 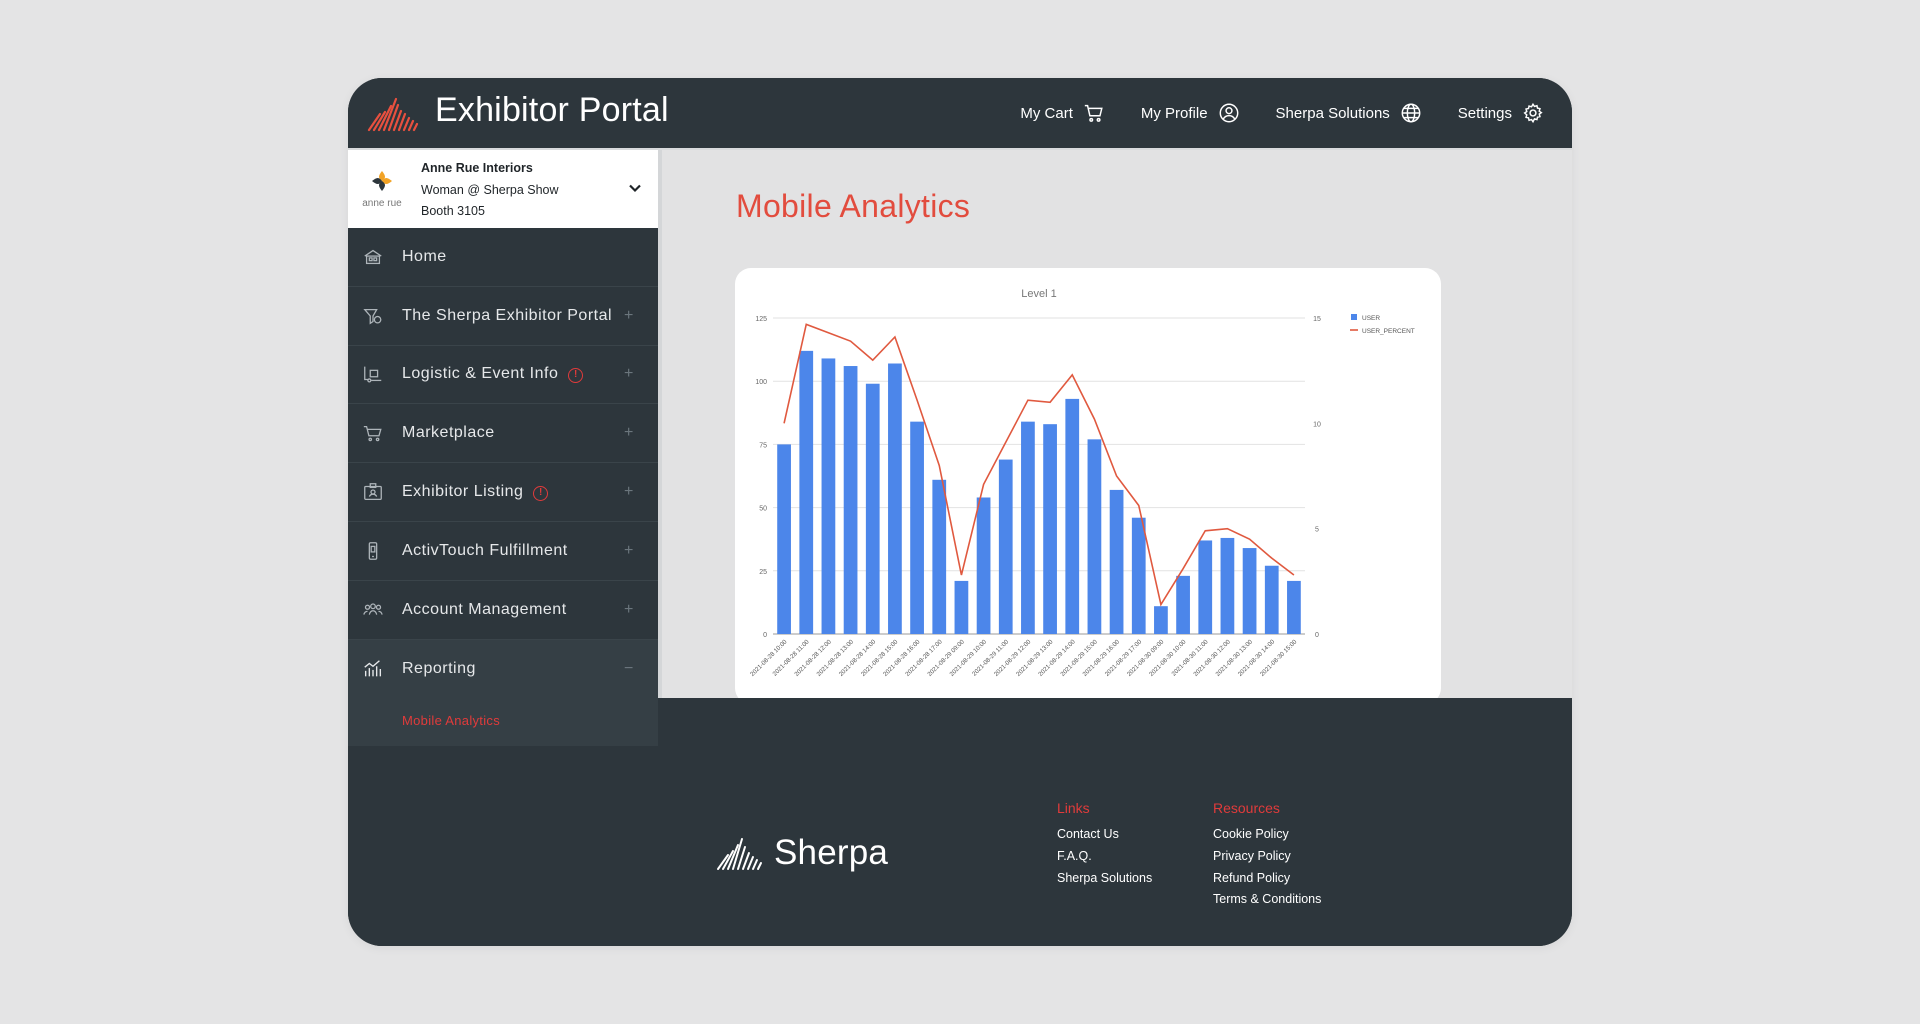 I want to click on footer-links-heading: Links, so click(x=1073, y=808).